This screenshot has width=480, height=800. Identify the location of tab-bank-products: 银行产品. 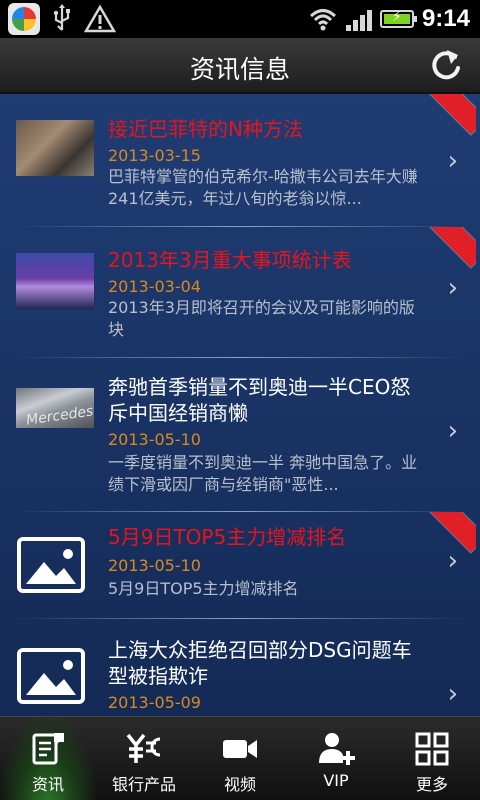
(144, 758).